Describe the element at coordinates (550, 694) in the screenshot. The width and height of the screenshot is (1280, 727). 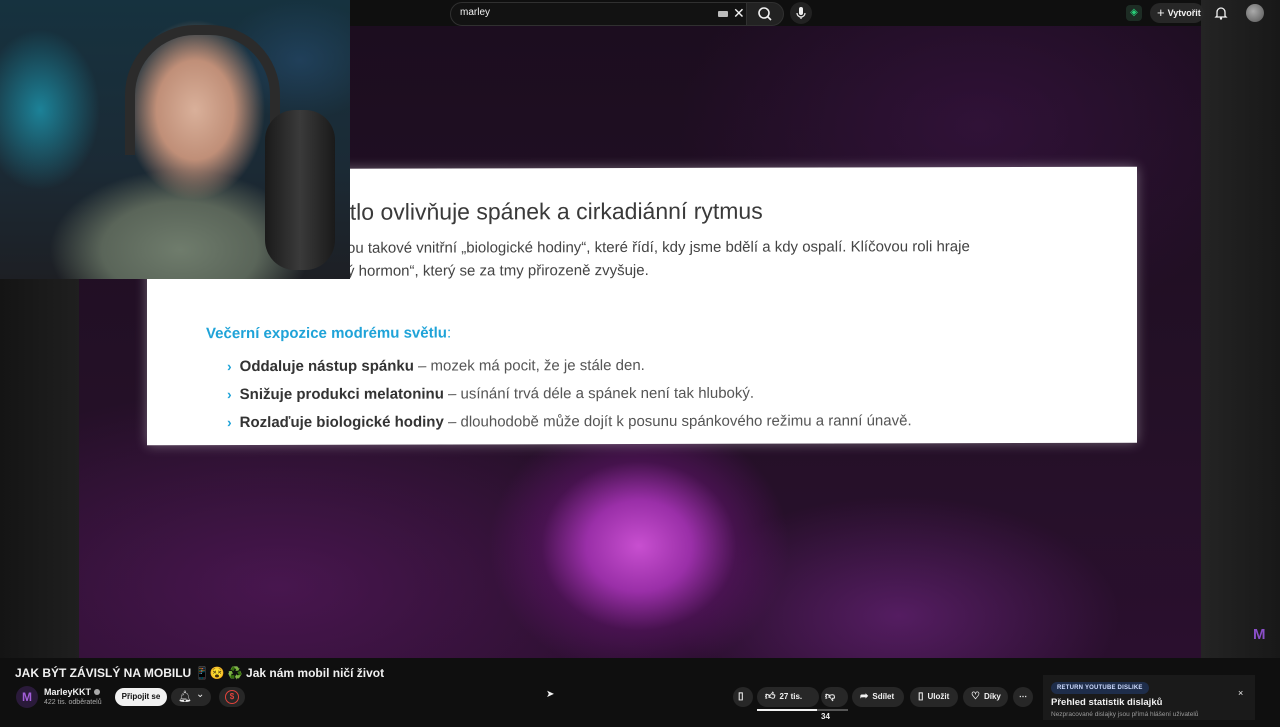
I see `mouse-cursor-icon: ➤` at that location.